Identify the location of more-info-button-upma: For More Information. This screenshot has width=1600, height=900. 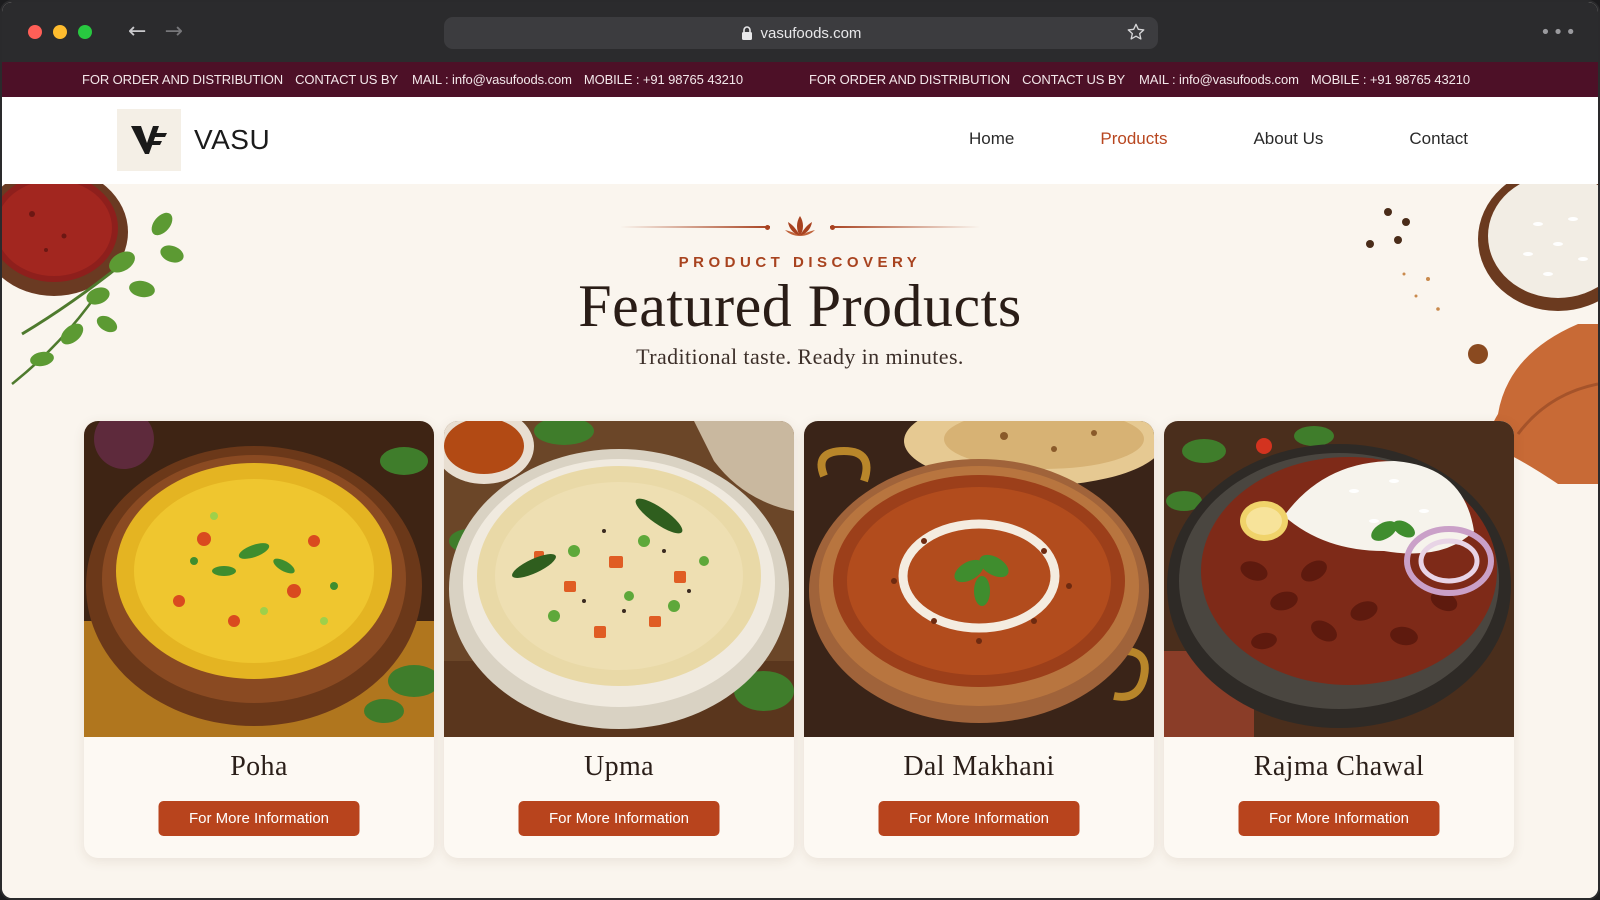
(619, 818).